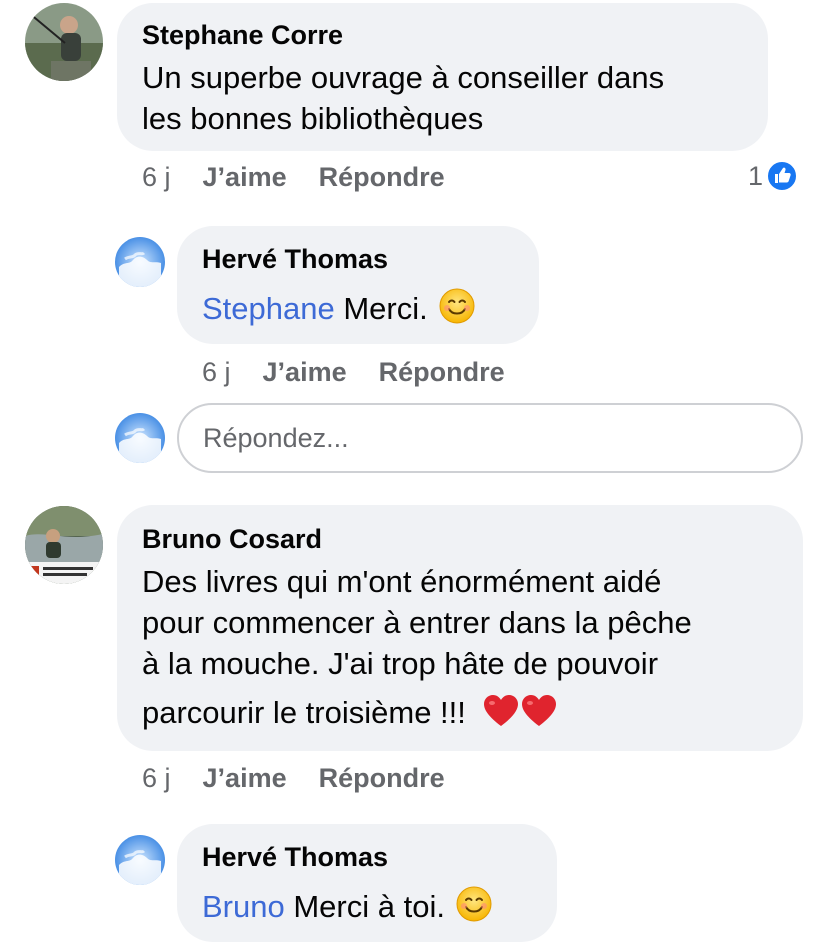  Describe the element at coordinates (353, 372) in the screenshot. I see `reply-actions: 6 j J’aime Répondre` at that location.